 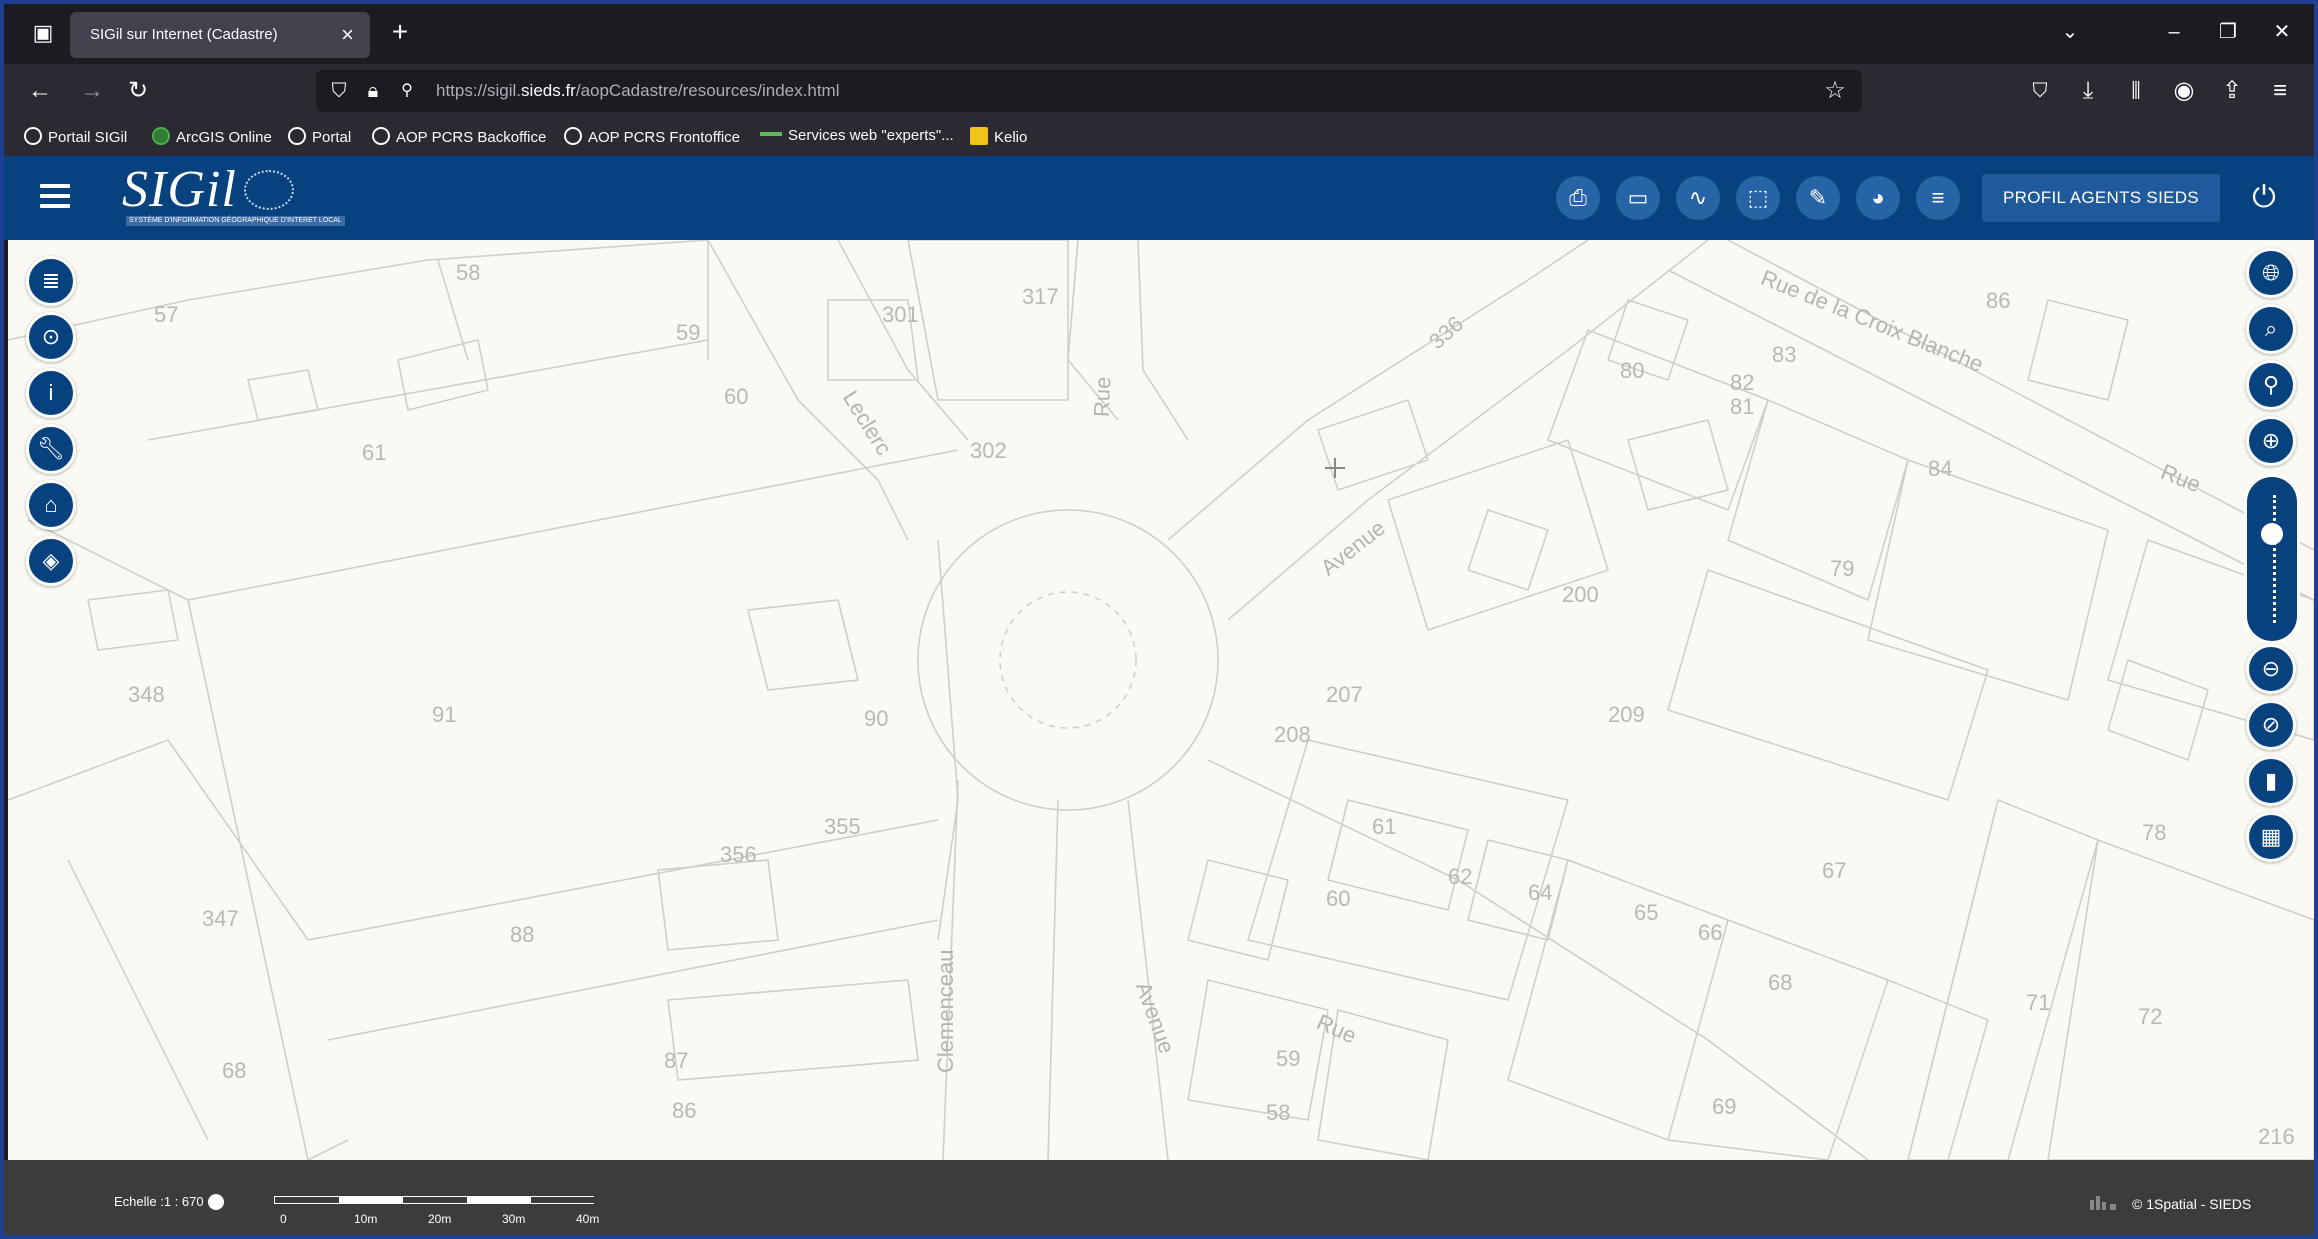 I want to click on measure-icon: ▭, so click(x=1638, y=198).